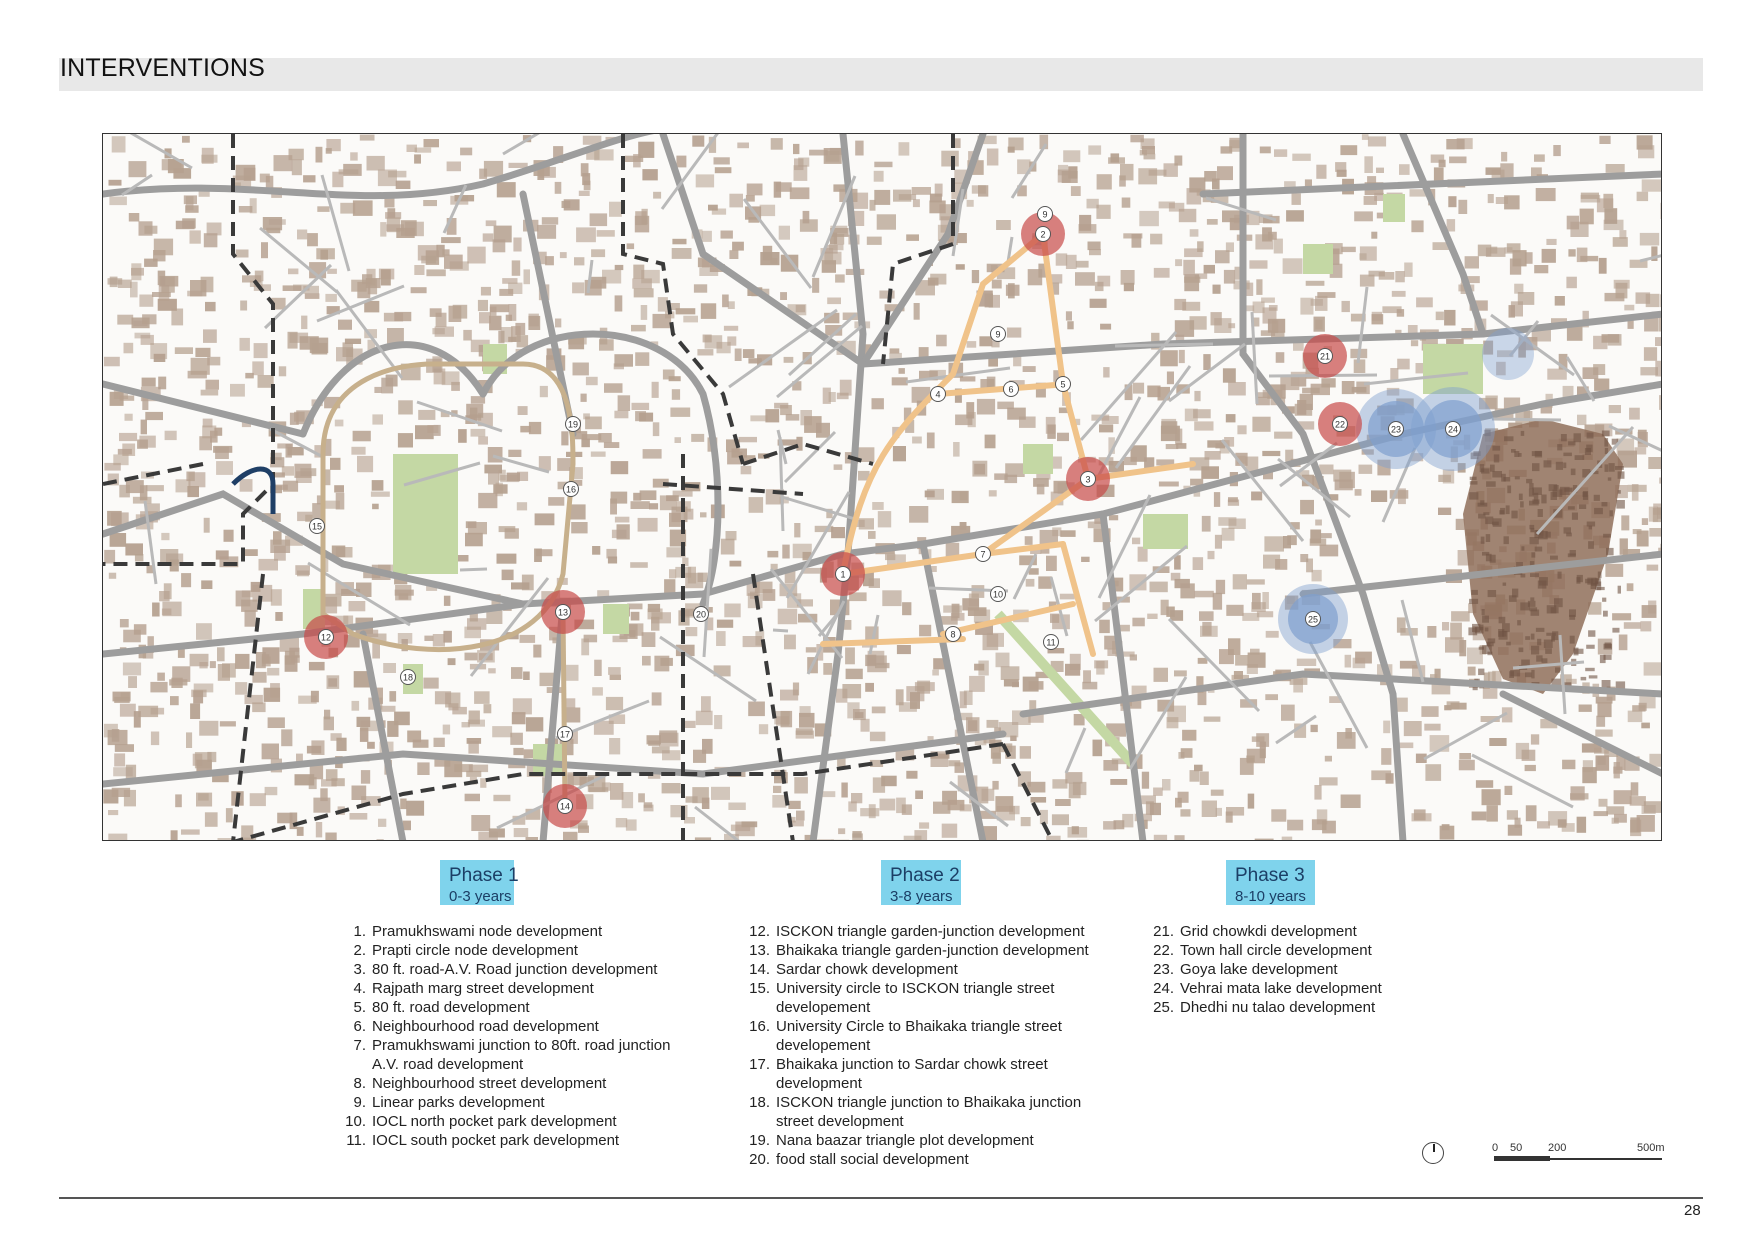 Image resolution: width=1754 pixels, height=1241 pixels. Describe the element at coordinates (938, 394) in the screenshot. I see `marker-4: 4` at that location.